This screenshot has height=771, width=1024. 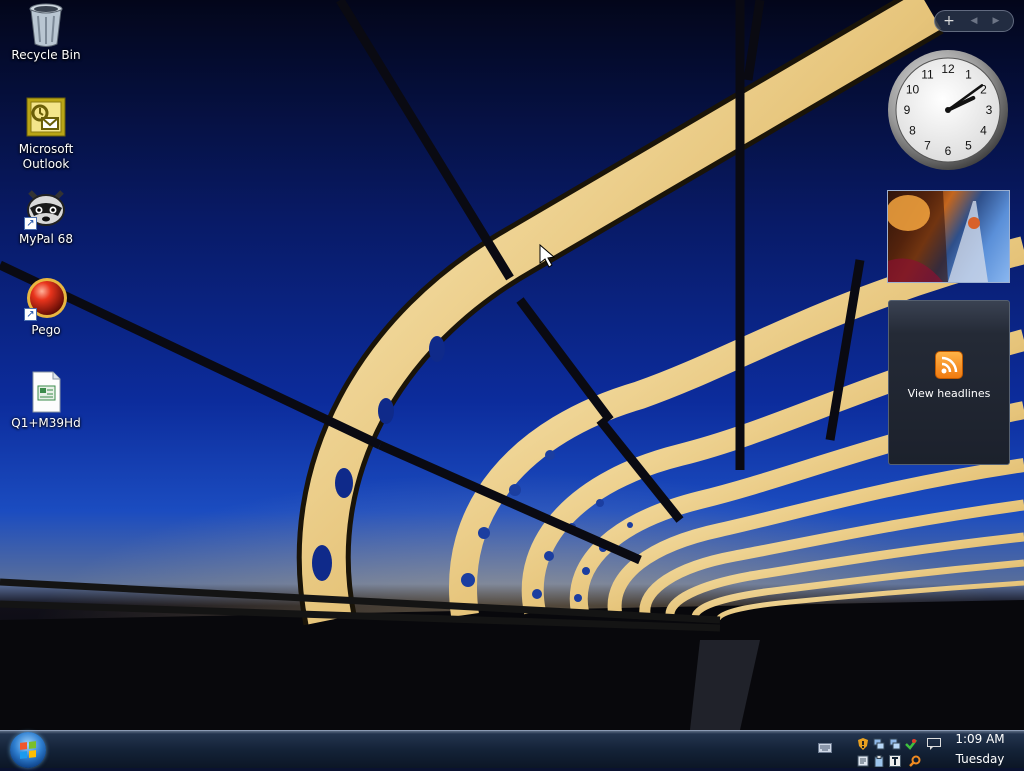 What do you see at coordinates (949, 21) in the screenshot?
I see `add-gadget-button: +` at bounding box center [949, 21].